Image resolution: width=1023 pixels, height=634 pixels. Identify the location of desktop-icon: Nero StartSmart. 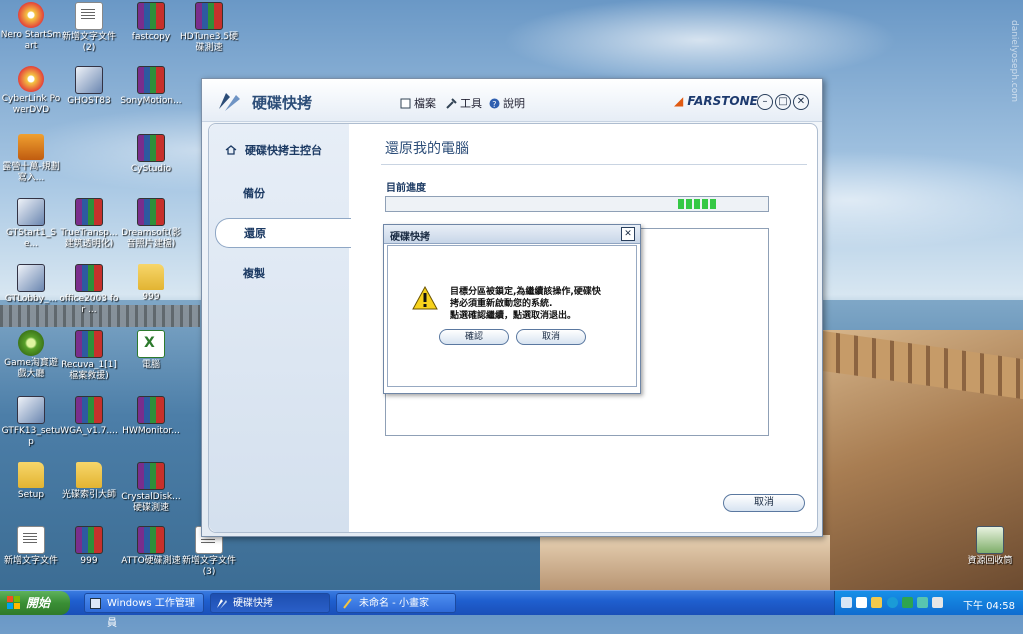
(31, 27).